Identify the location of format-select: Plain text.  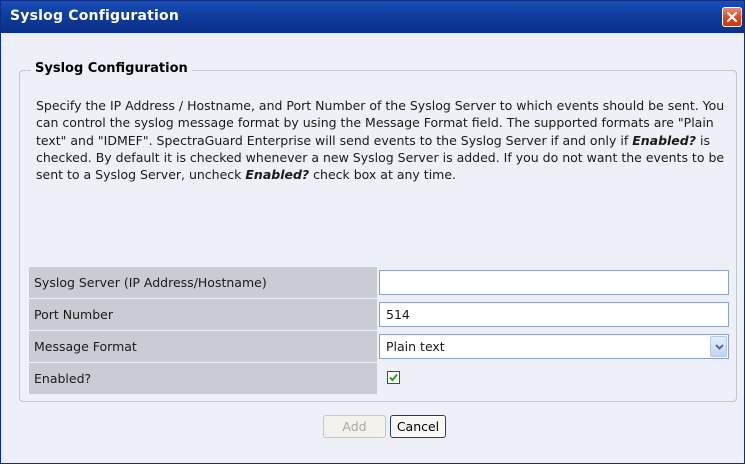
(554, 346).